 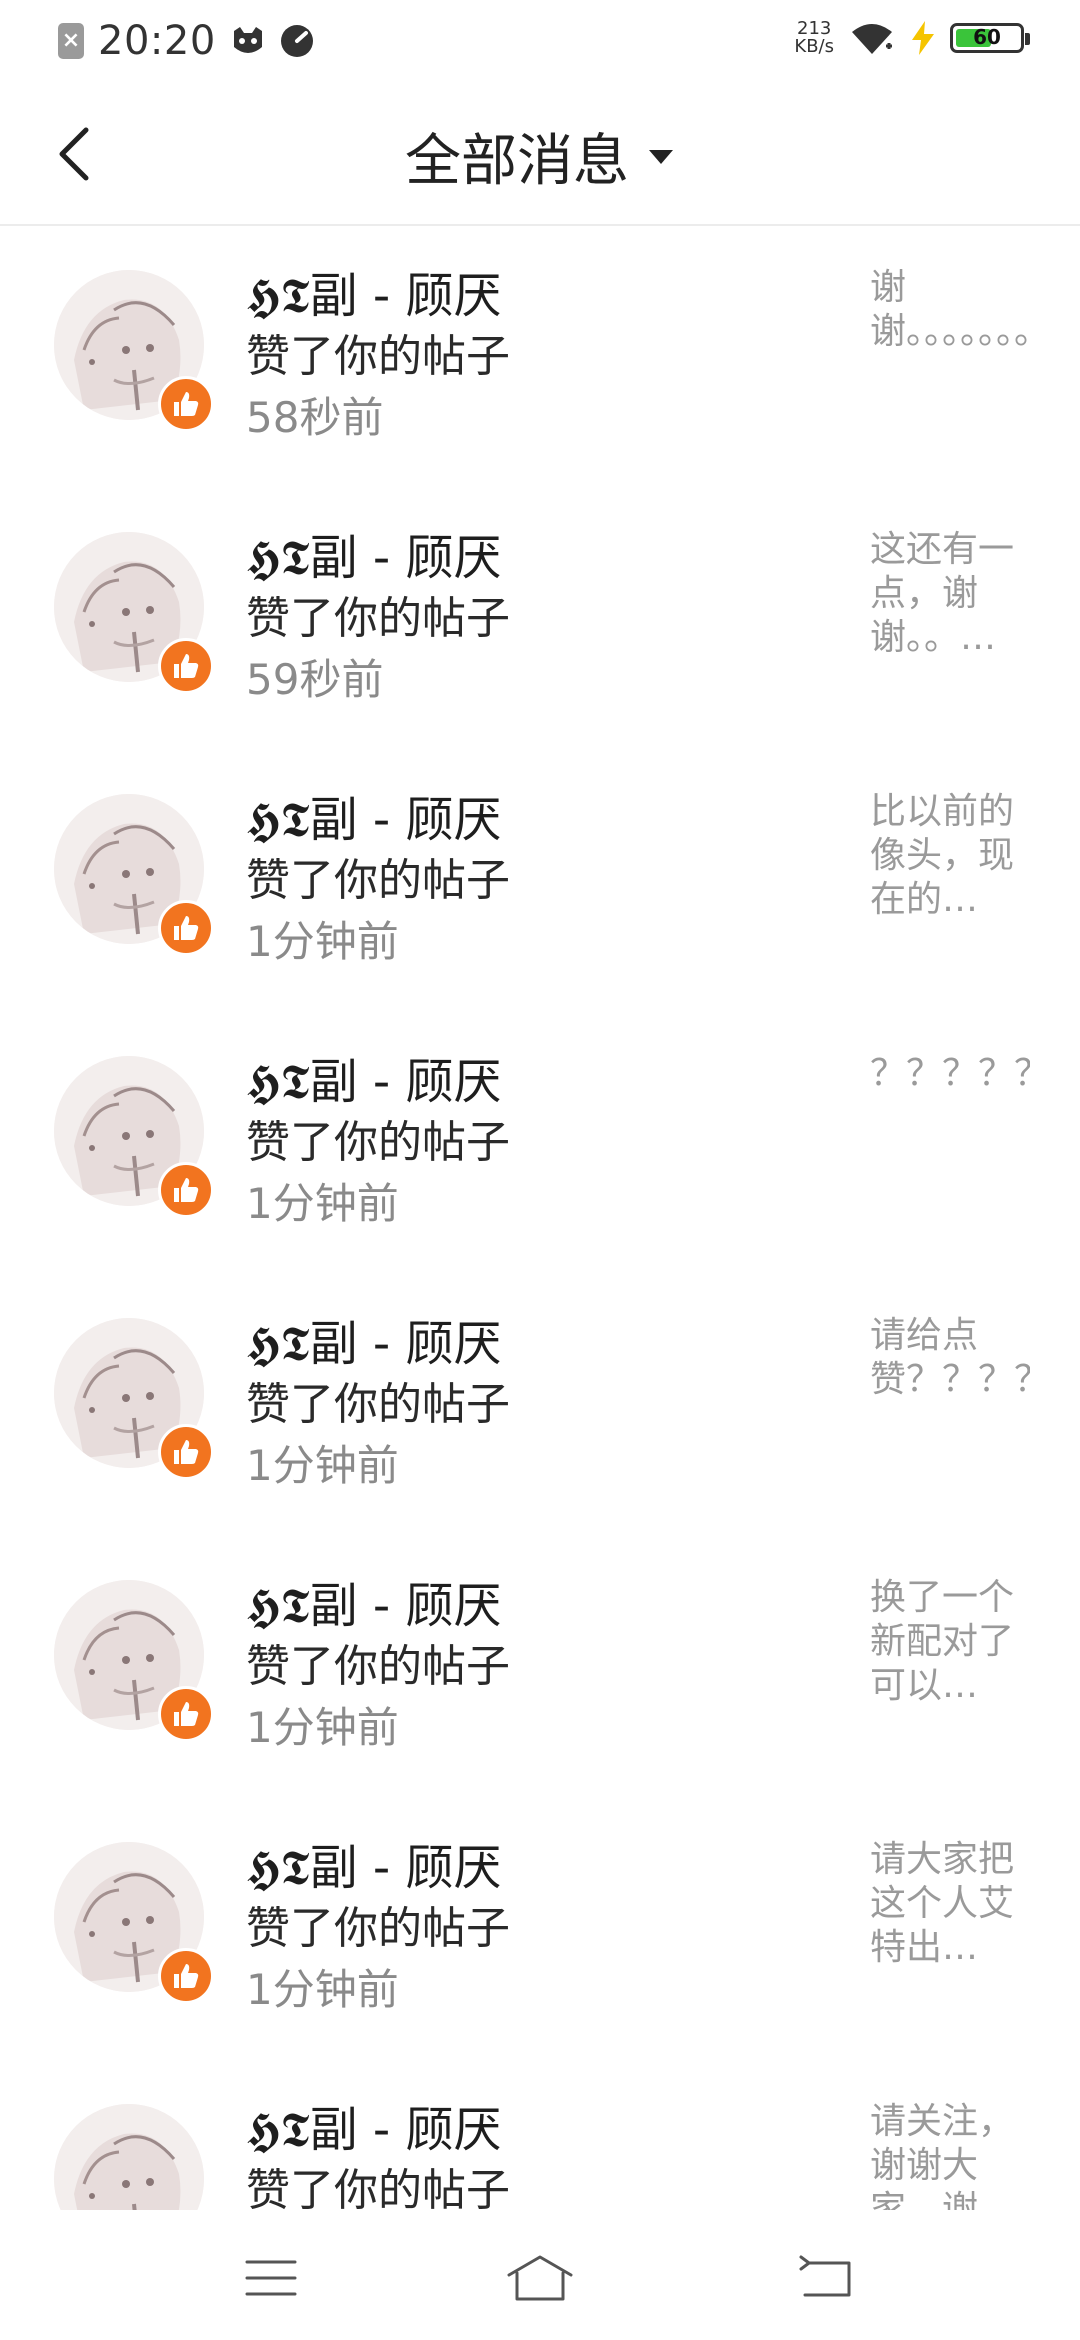 I want to click on home-icon, so click(x=540, y=2278).